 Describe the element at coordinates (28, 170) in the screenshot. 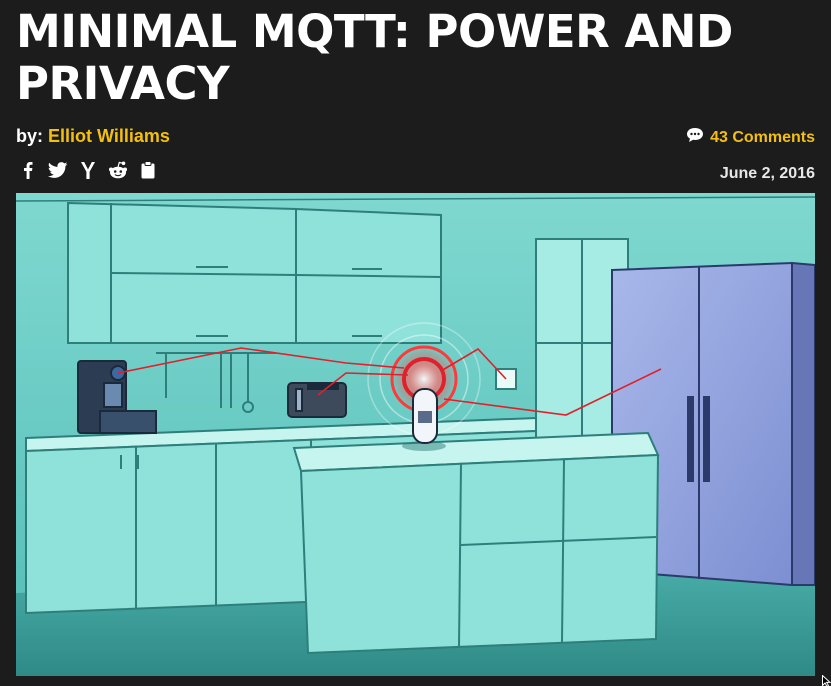

I see `facebook-icon` at that location.